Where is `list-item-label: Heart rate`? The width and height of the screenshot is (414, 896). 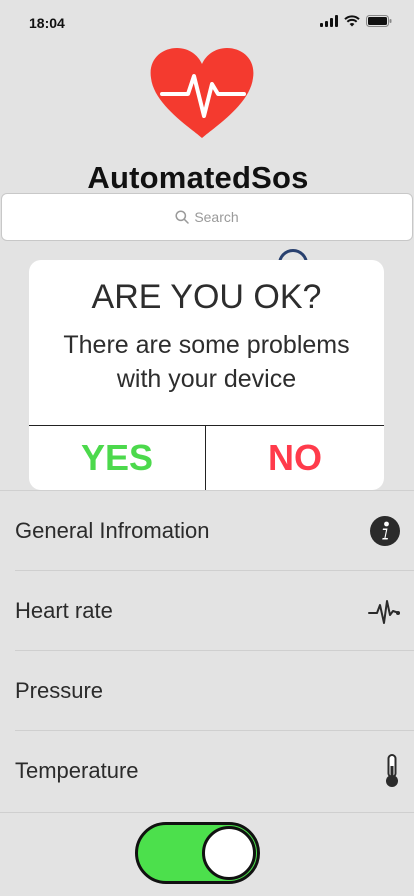
list-item-label: Heart rate is located at coordinates (64, 610).